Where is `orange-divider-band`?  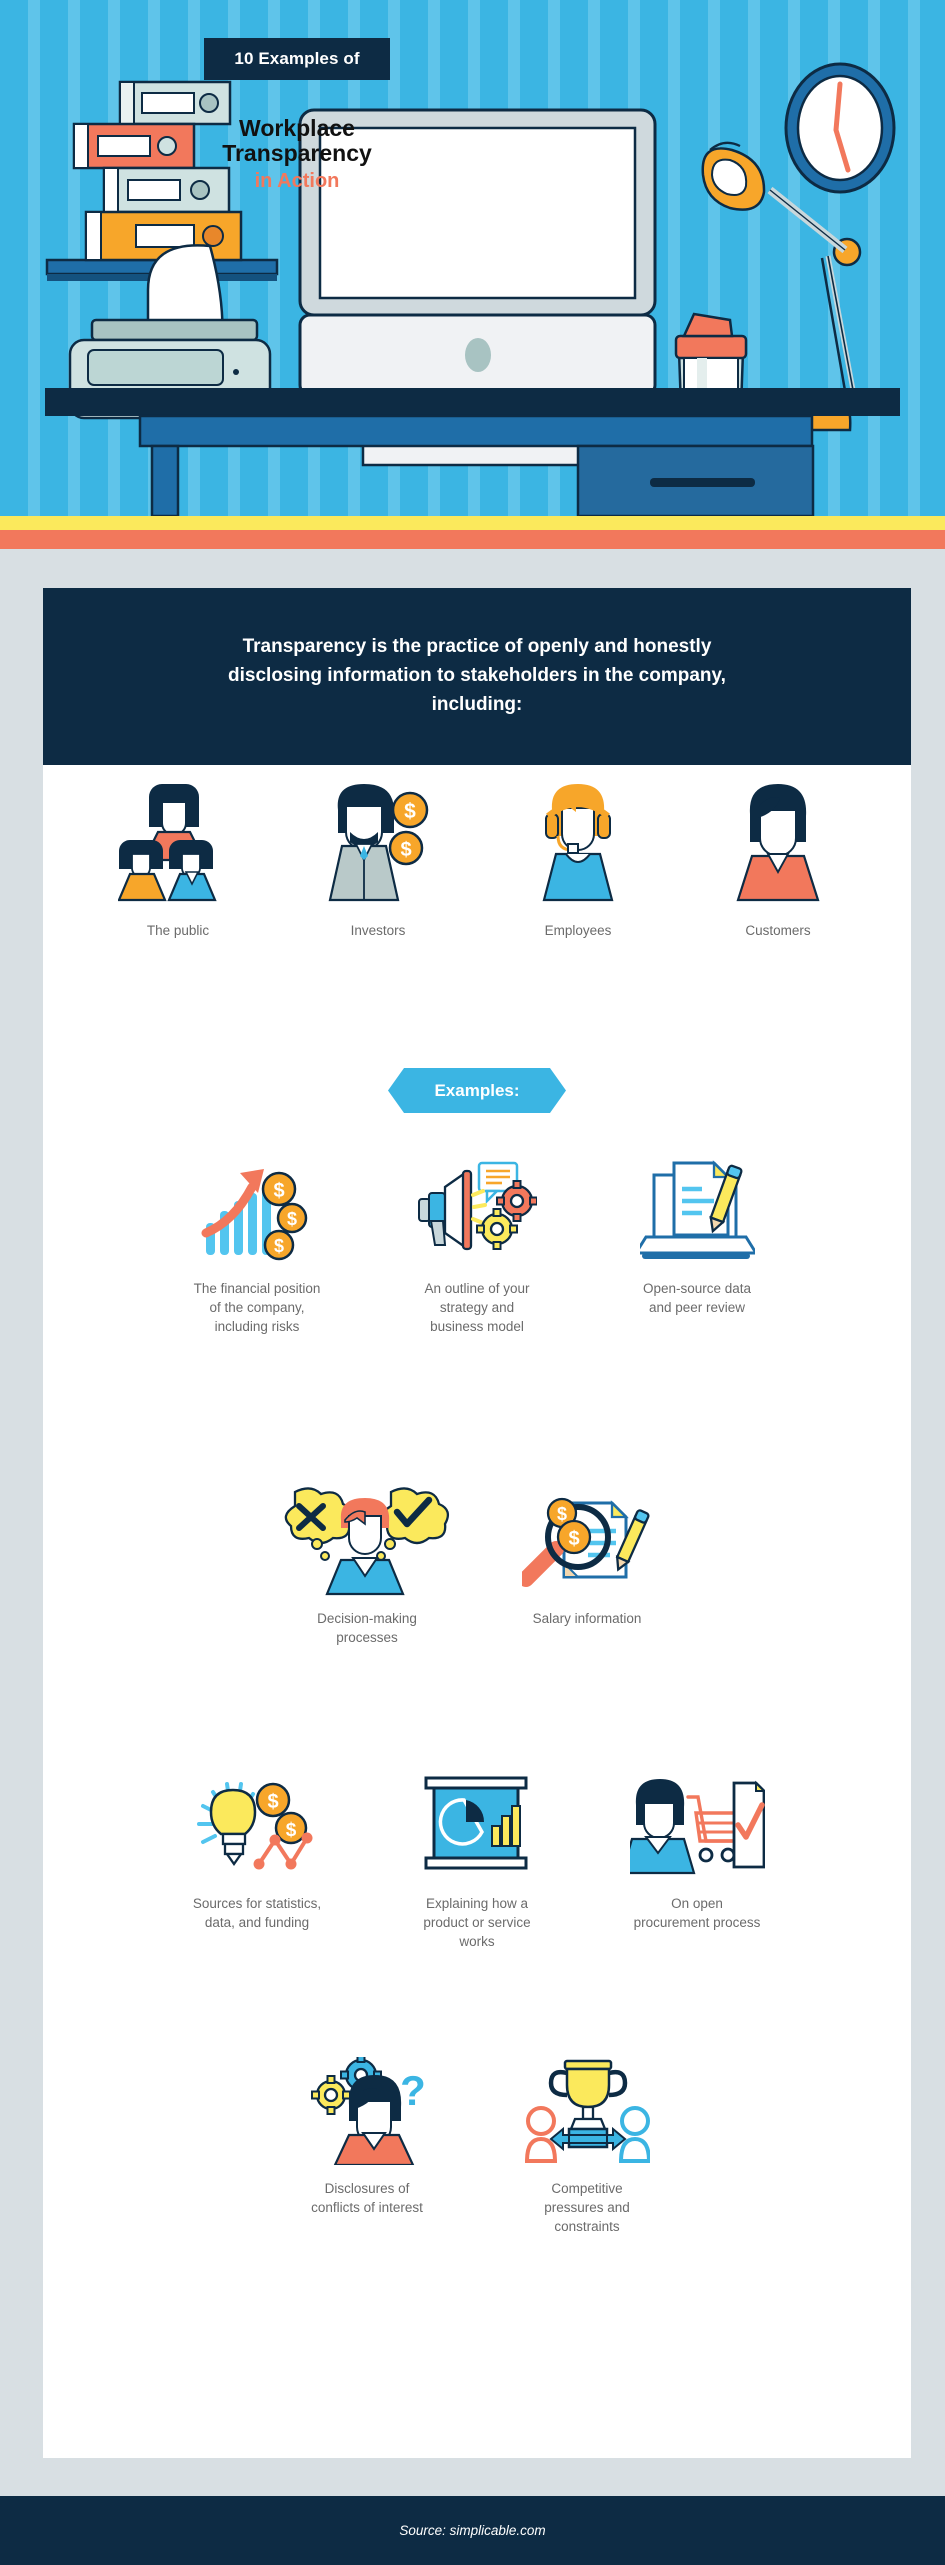
orange-divider-band is located at coordinates (472, 539).